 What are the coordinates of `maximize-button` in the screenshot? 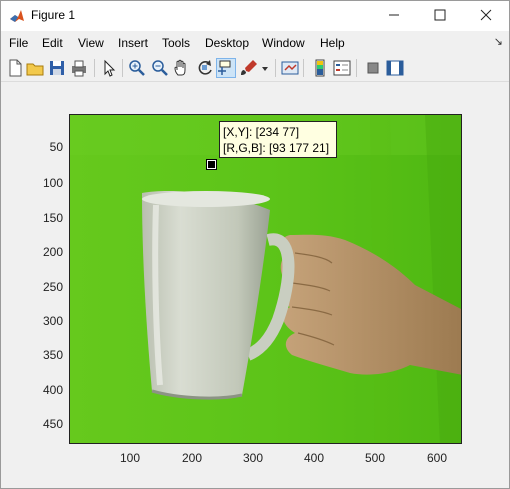 It's located at (440, 16).